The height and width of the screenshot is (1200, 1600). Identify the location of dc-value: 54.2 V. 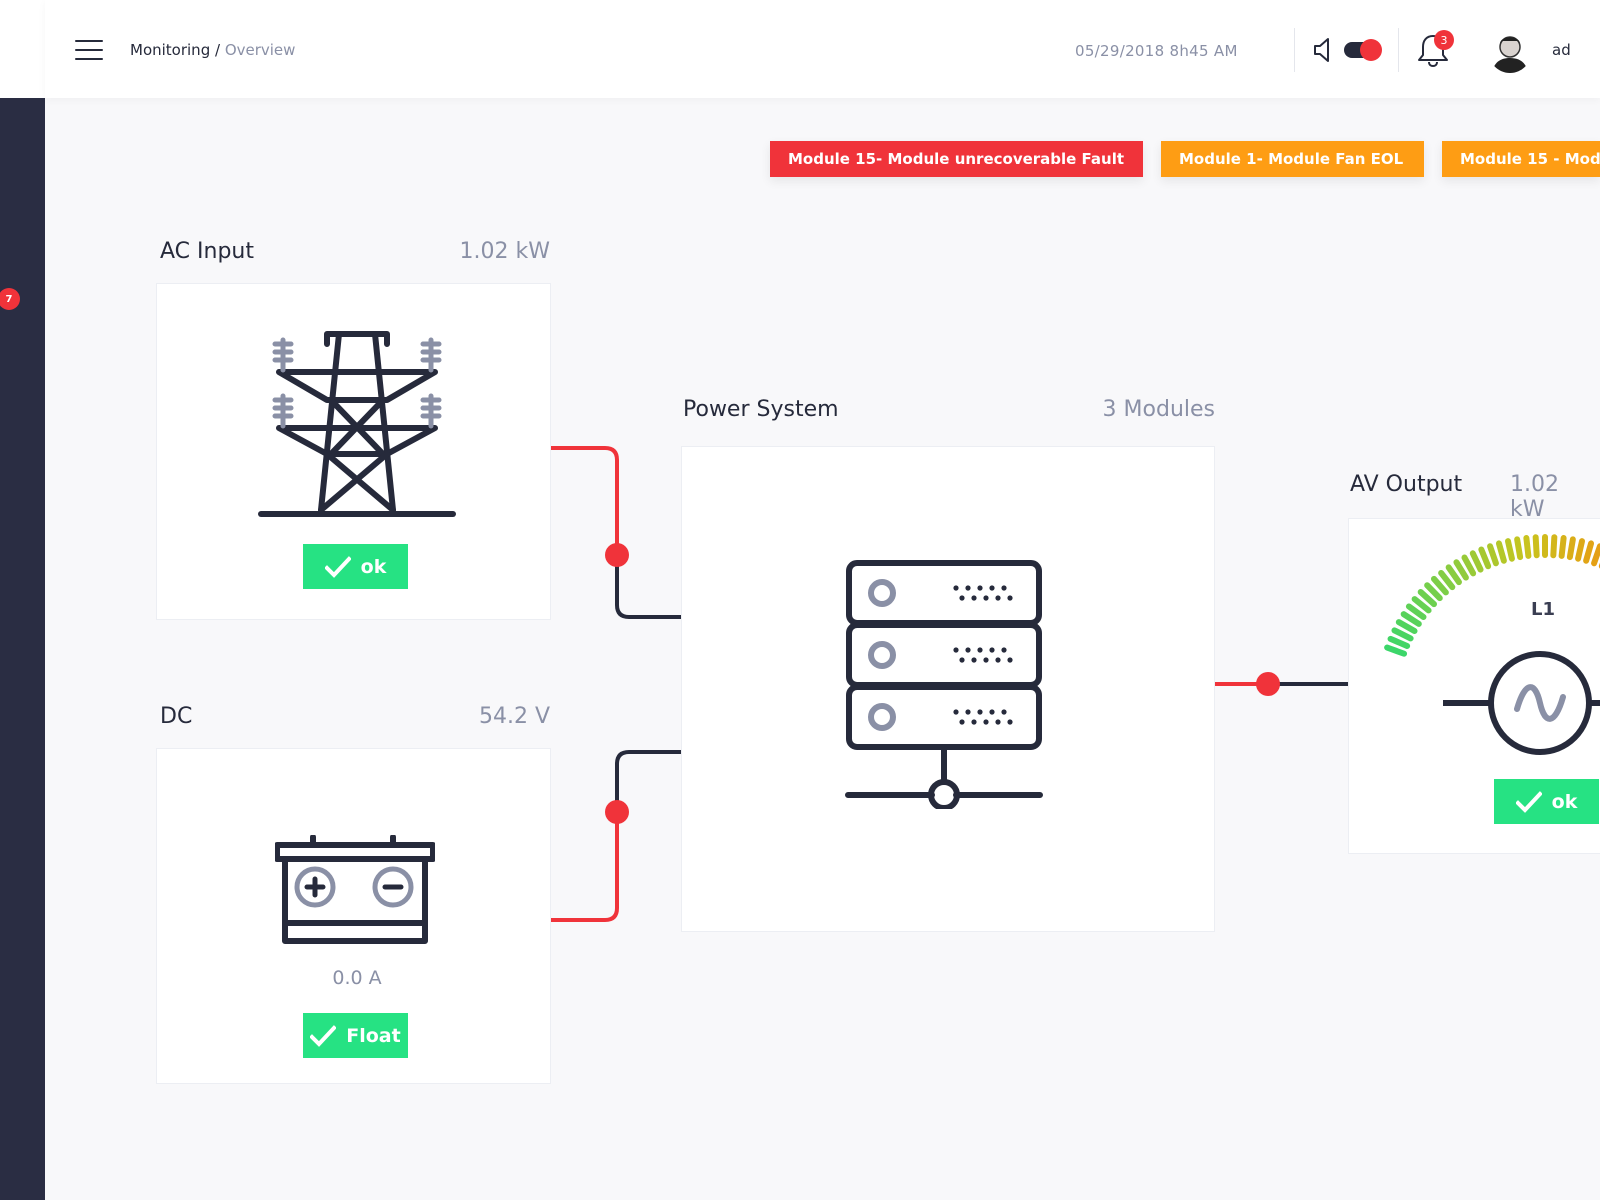
(514, 716).